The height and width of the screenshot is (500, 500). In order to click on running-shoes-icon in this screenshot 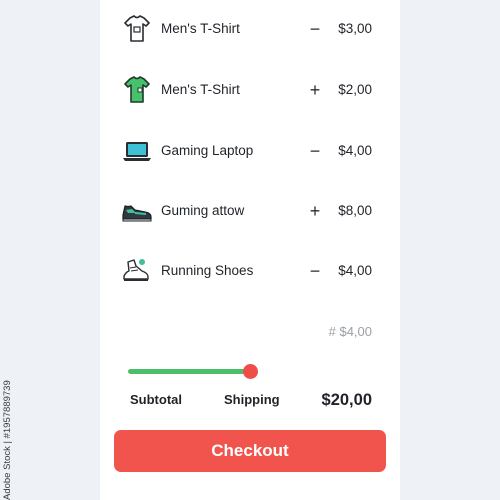, I will do `click(137, 271)`.